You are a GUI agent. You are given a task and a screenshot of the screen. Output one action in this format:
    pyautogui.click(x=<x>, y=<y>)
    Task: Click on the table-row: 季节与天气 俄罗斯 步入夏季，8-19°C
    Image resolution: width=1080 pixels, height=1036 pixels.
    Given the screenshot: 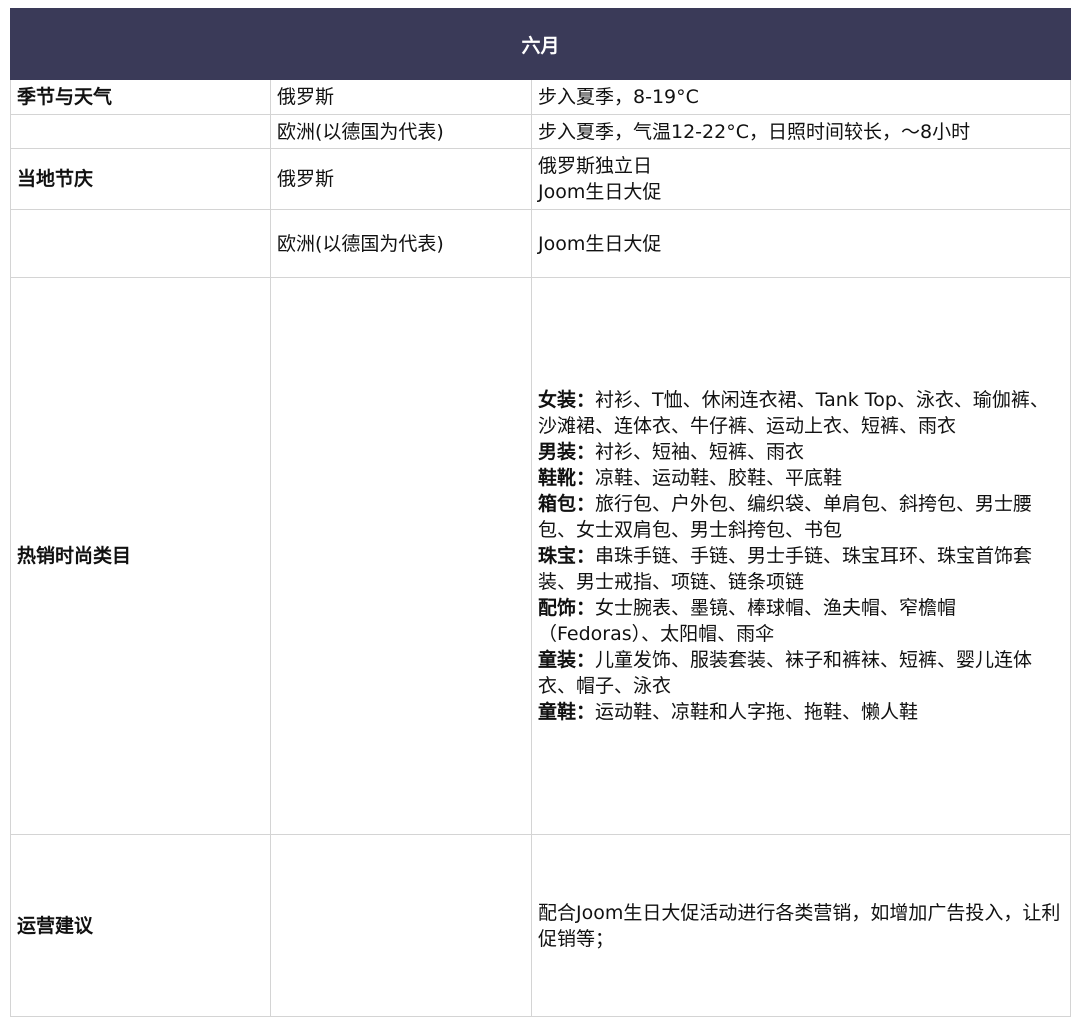 What is the action you would take?
    pyautogui.click(x=541, y=97)
    